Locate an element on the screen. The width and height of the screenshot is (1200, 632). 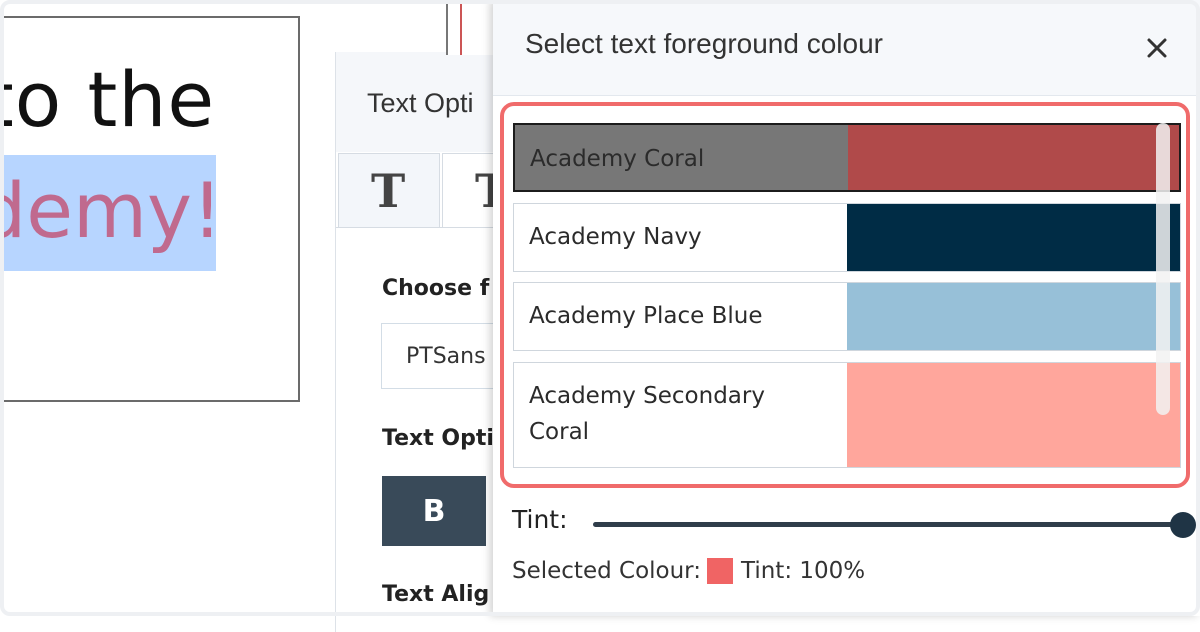
swatch-academy-coral: Academy Coral is located at coordinates (847, 157).